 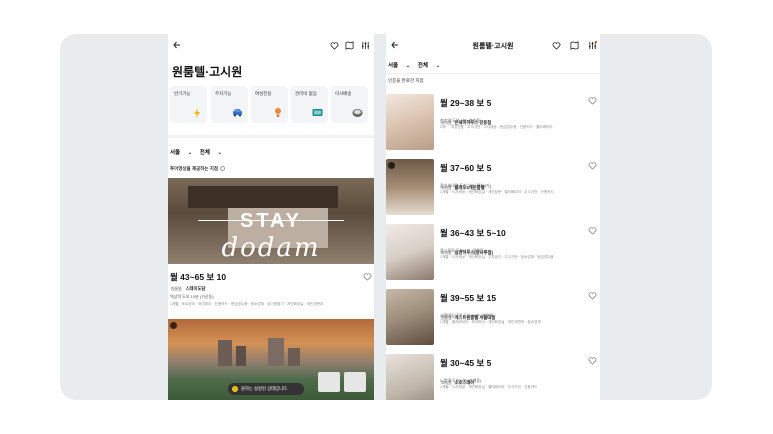 What do you see at coordinates (182, 93) in the screenshot?
I see `category-label: 반기가능` at bounding box center [182, 93].